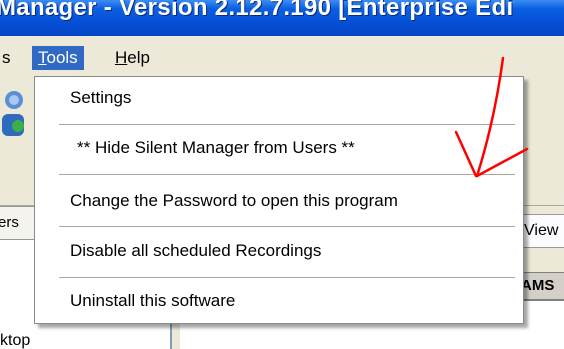 The width and height of the screenshot is (564, 349). I want to click on menu-item-change-password: Change the Password to open this program, so click(279, 201).